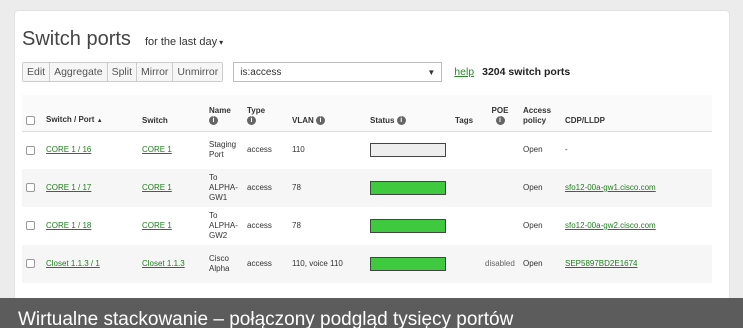 The width and height of the screenshot is (743, 328). Describe the element at coordinates (327, 113) in the screenshot. I see `col-vlan: VLAN i` at that location.